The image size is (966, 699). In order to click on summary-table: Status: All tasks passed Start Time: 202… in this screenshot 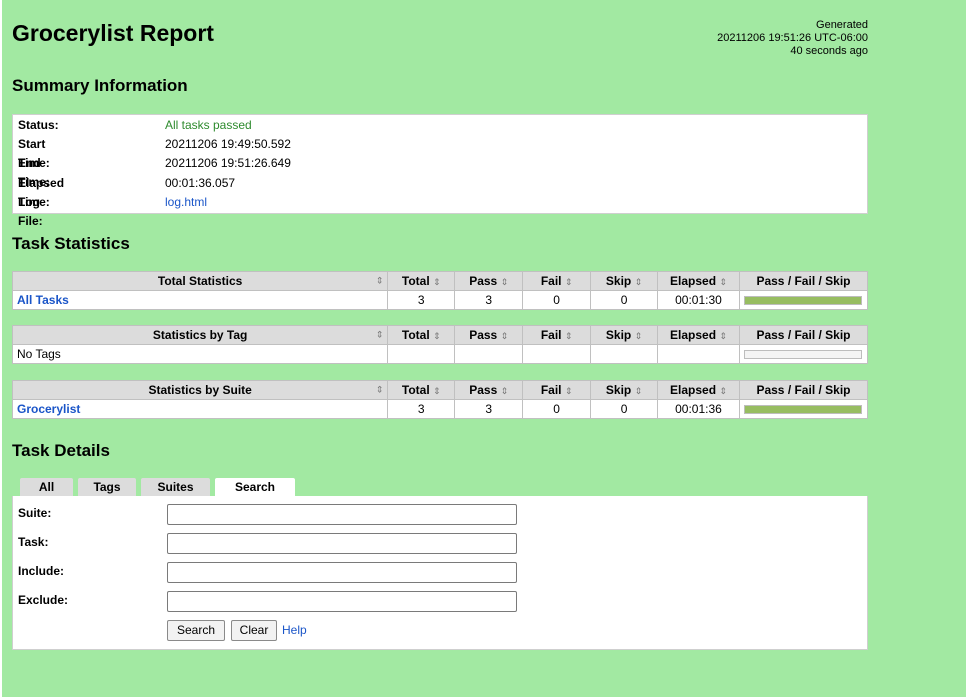, I will do `click(440, 171)`.